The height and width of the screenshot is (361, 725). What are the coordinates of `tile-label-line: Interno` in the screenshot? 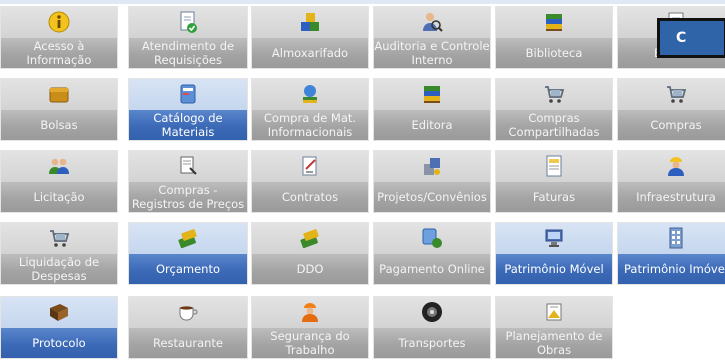 It's located at (432, 59).